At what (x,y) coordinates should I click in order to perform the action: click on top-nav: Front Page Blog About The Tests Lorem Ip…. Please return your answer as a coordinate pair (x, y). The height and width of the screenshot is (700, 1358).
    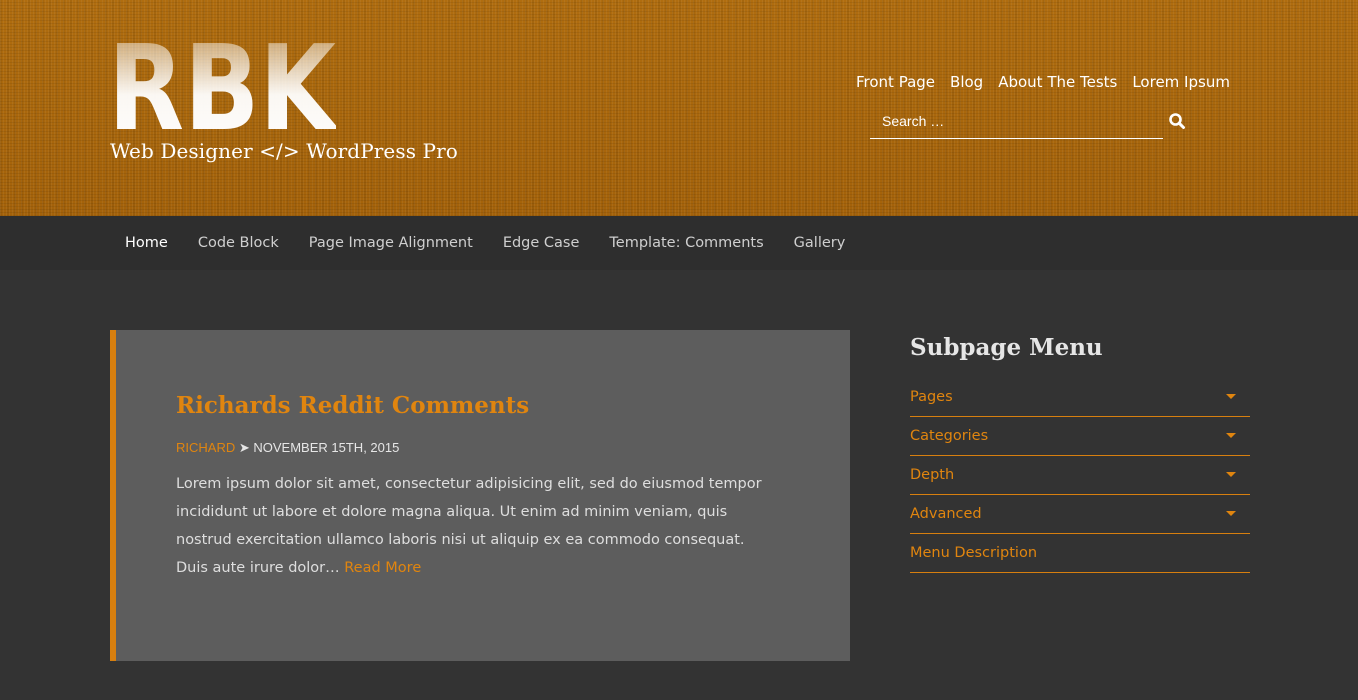
    Looking at the image, I should click on (1043, 82).